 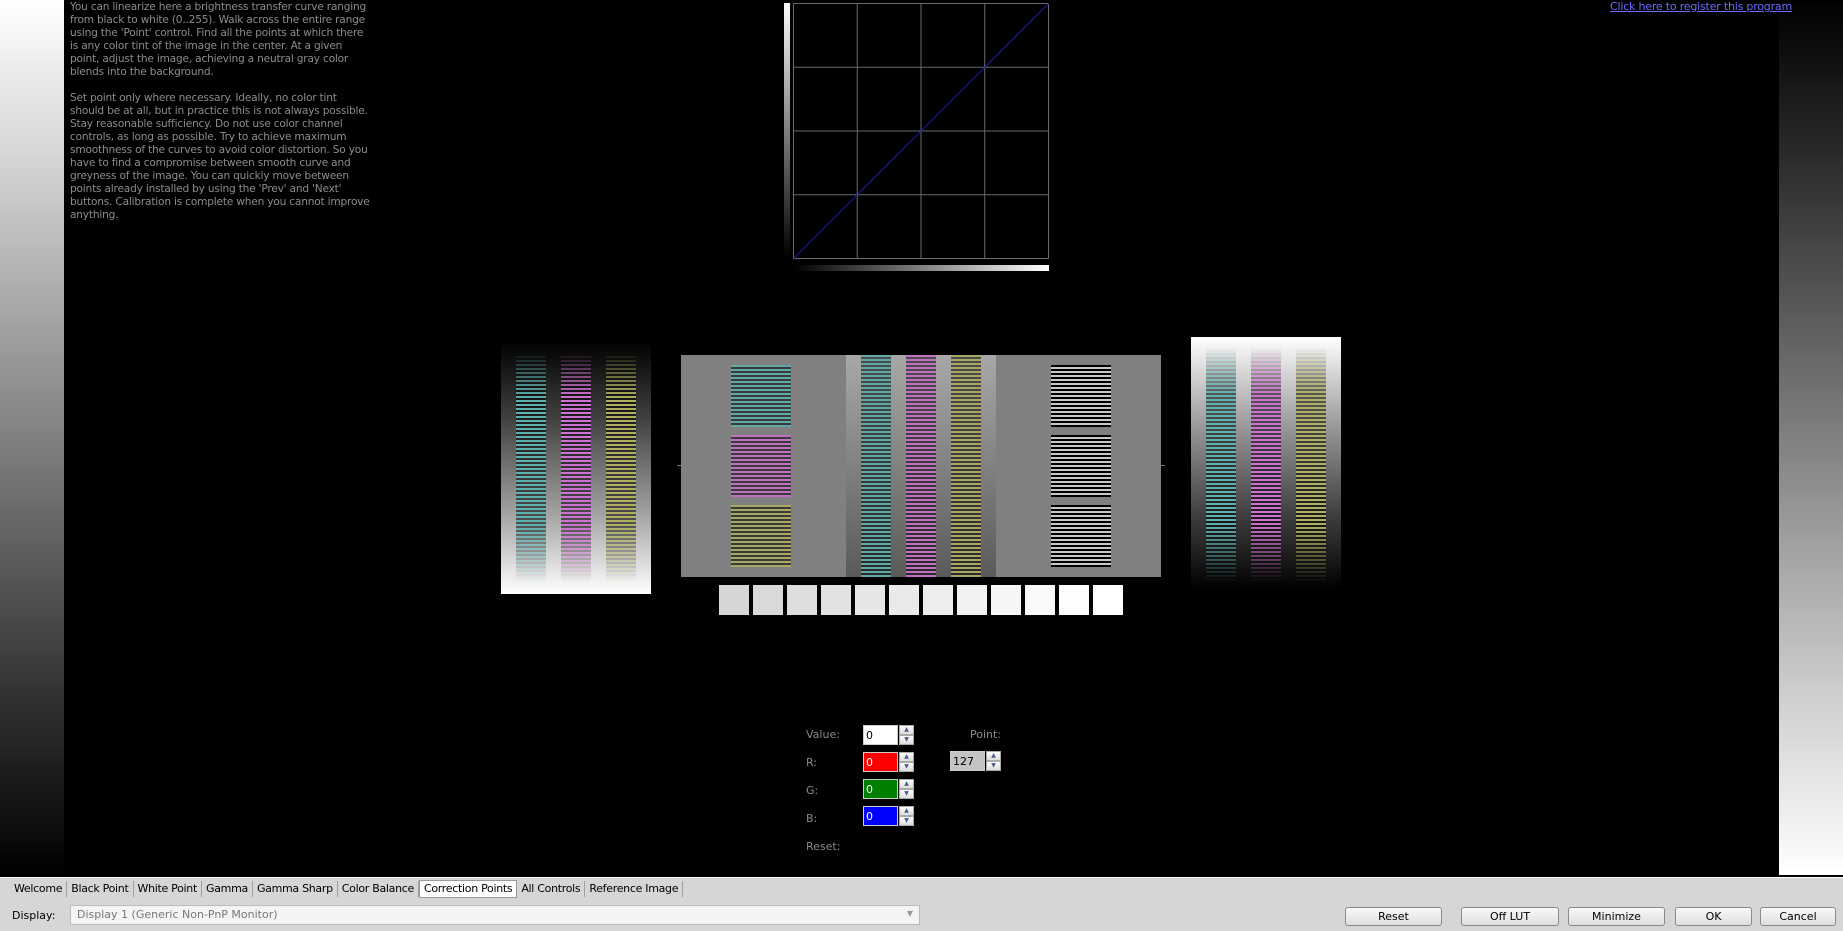 I want to click on g-down-button: ▼, so click(x=906, y=794).